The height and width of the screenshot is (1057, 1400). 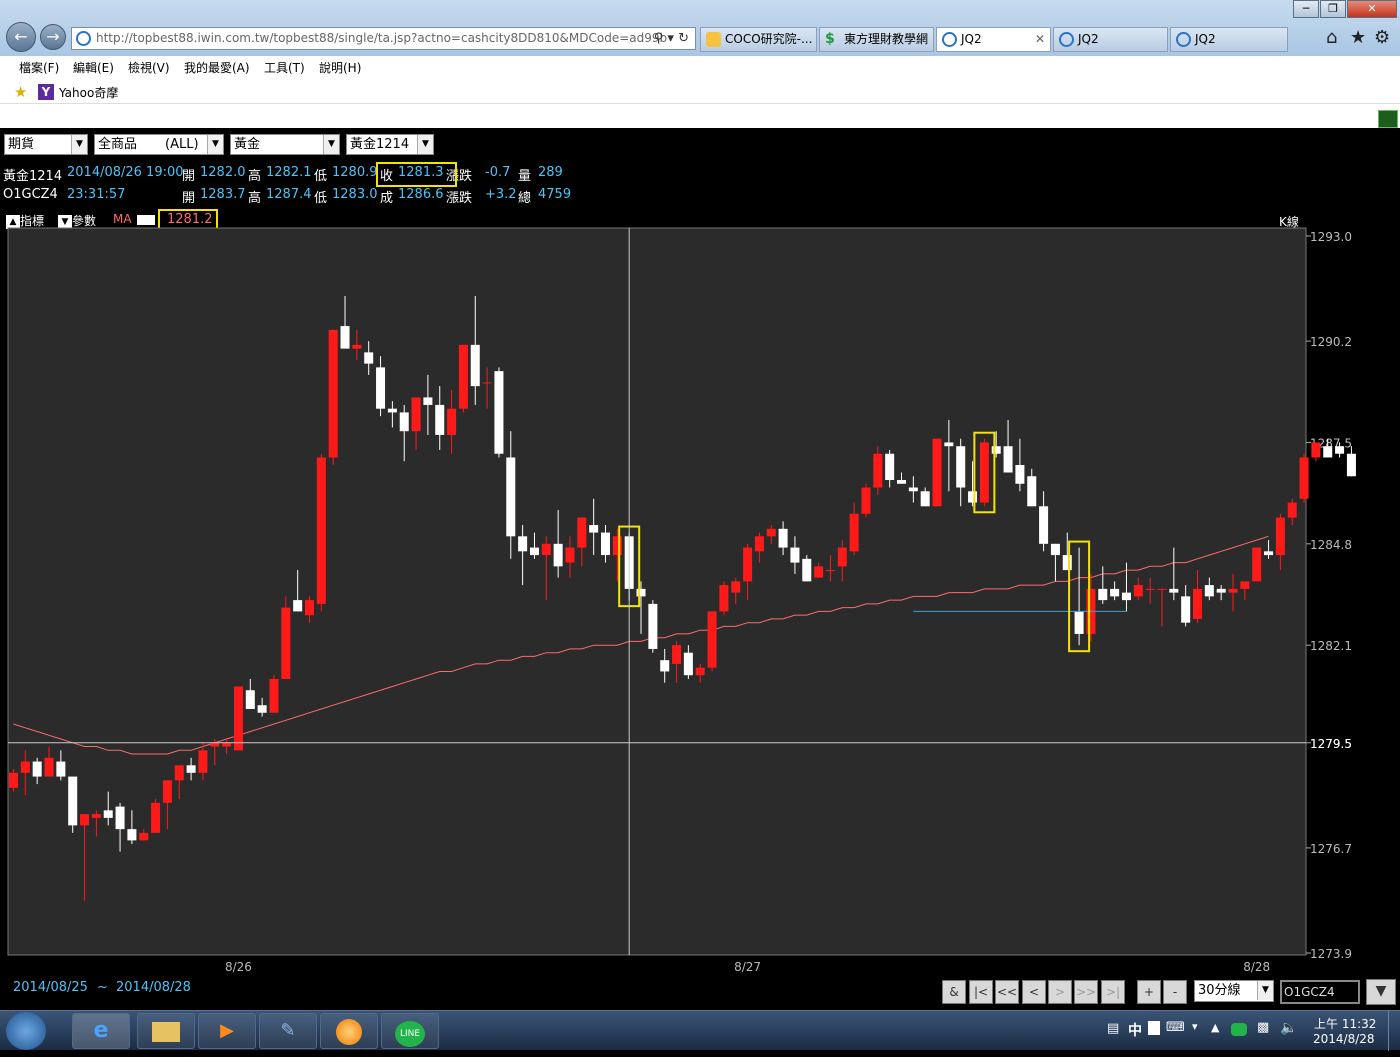 I want to click on symbol-input: O1GCZ4, so click(x=1320, y=992).